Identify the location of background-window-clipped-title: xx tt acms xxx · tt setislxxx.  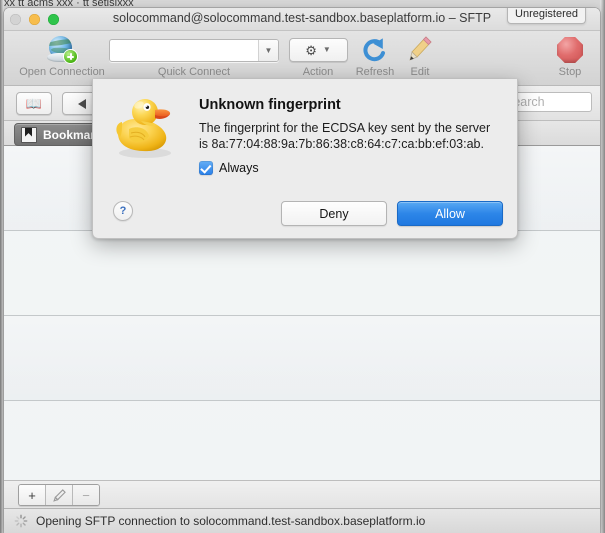
(69, 4).